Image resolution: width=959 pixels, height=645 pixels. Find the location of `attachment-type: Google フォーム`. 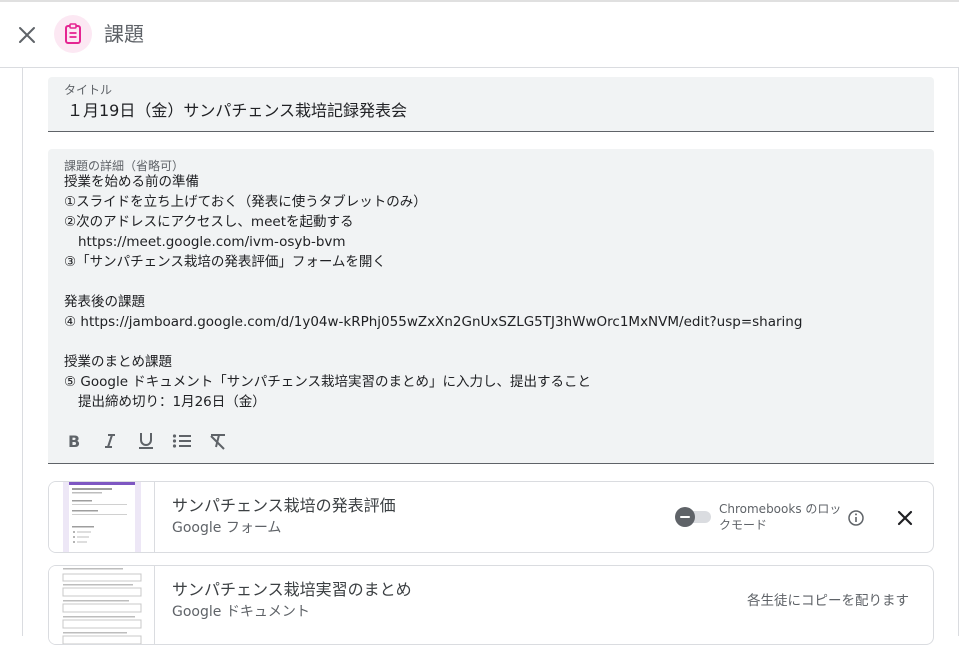

attachment-type: Google フォーム is located at coordinates (227, 528).